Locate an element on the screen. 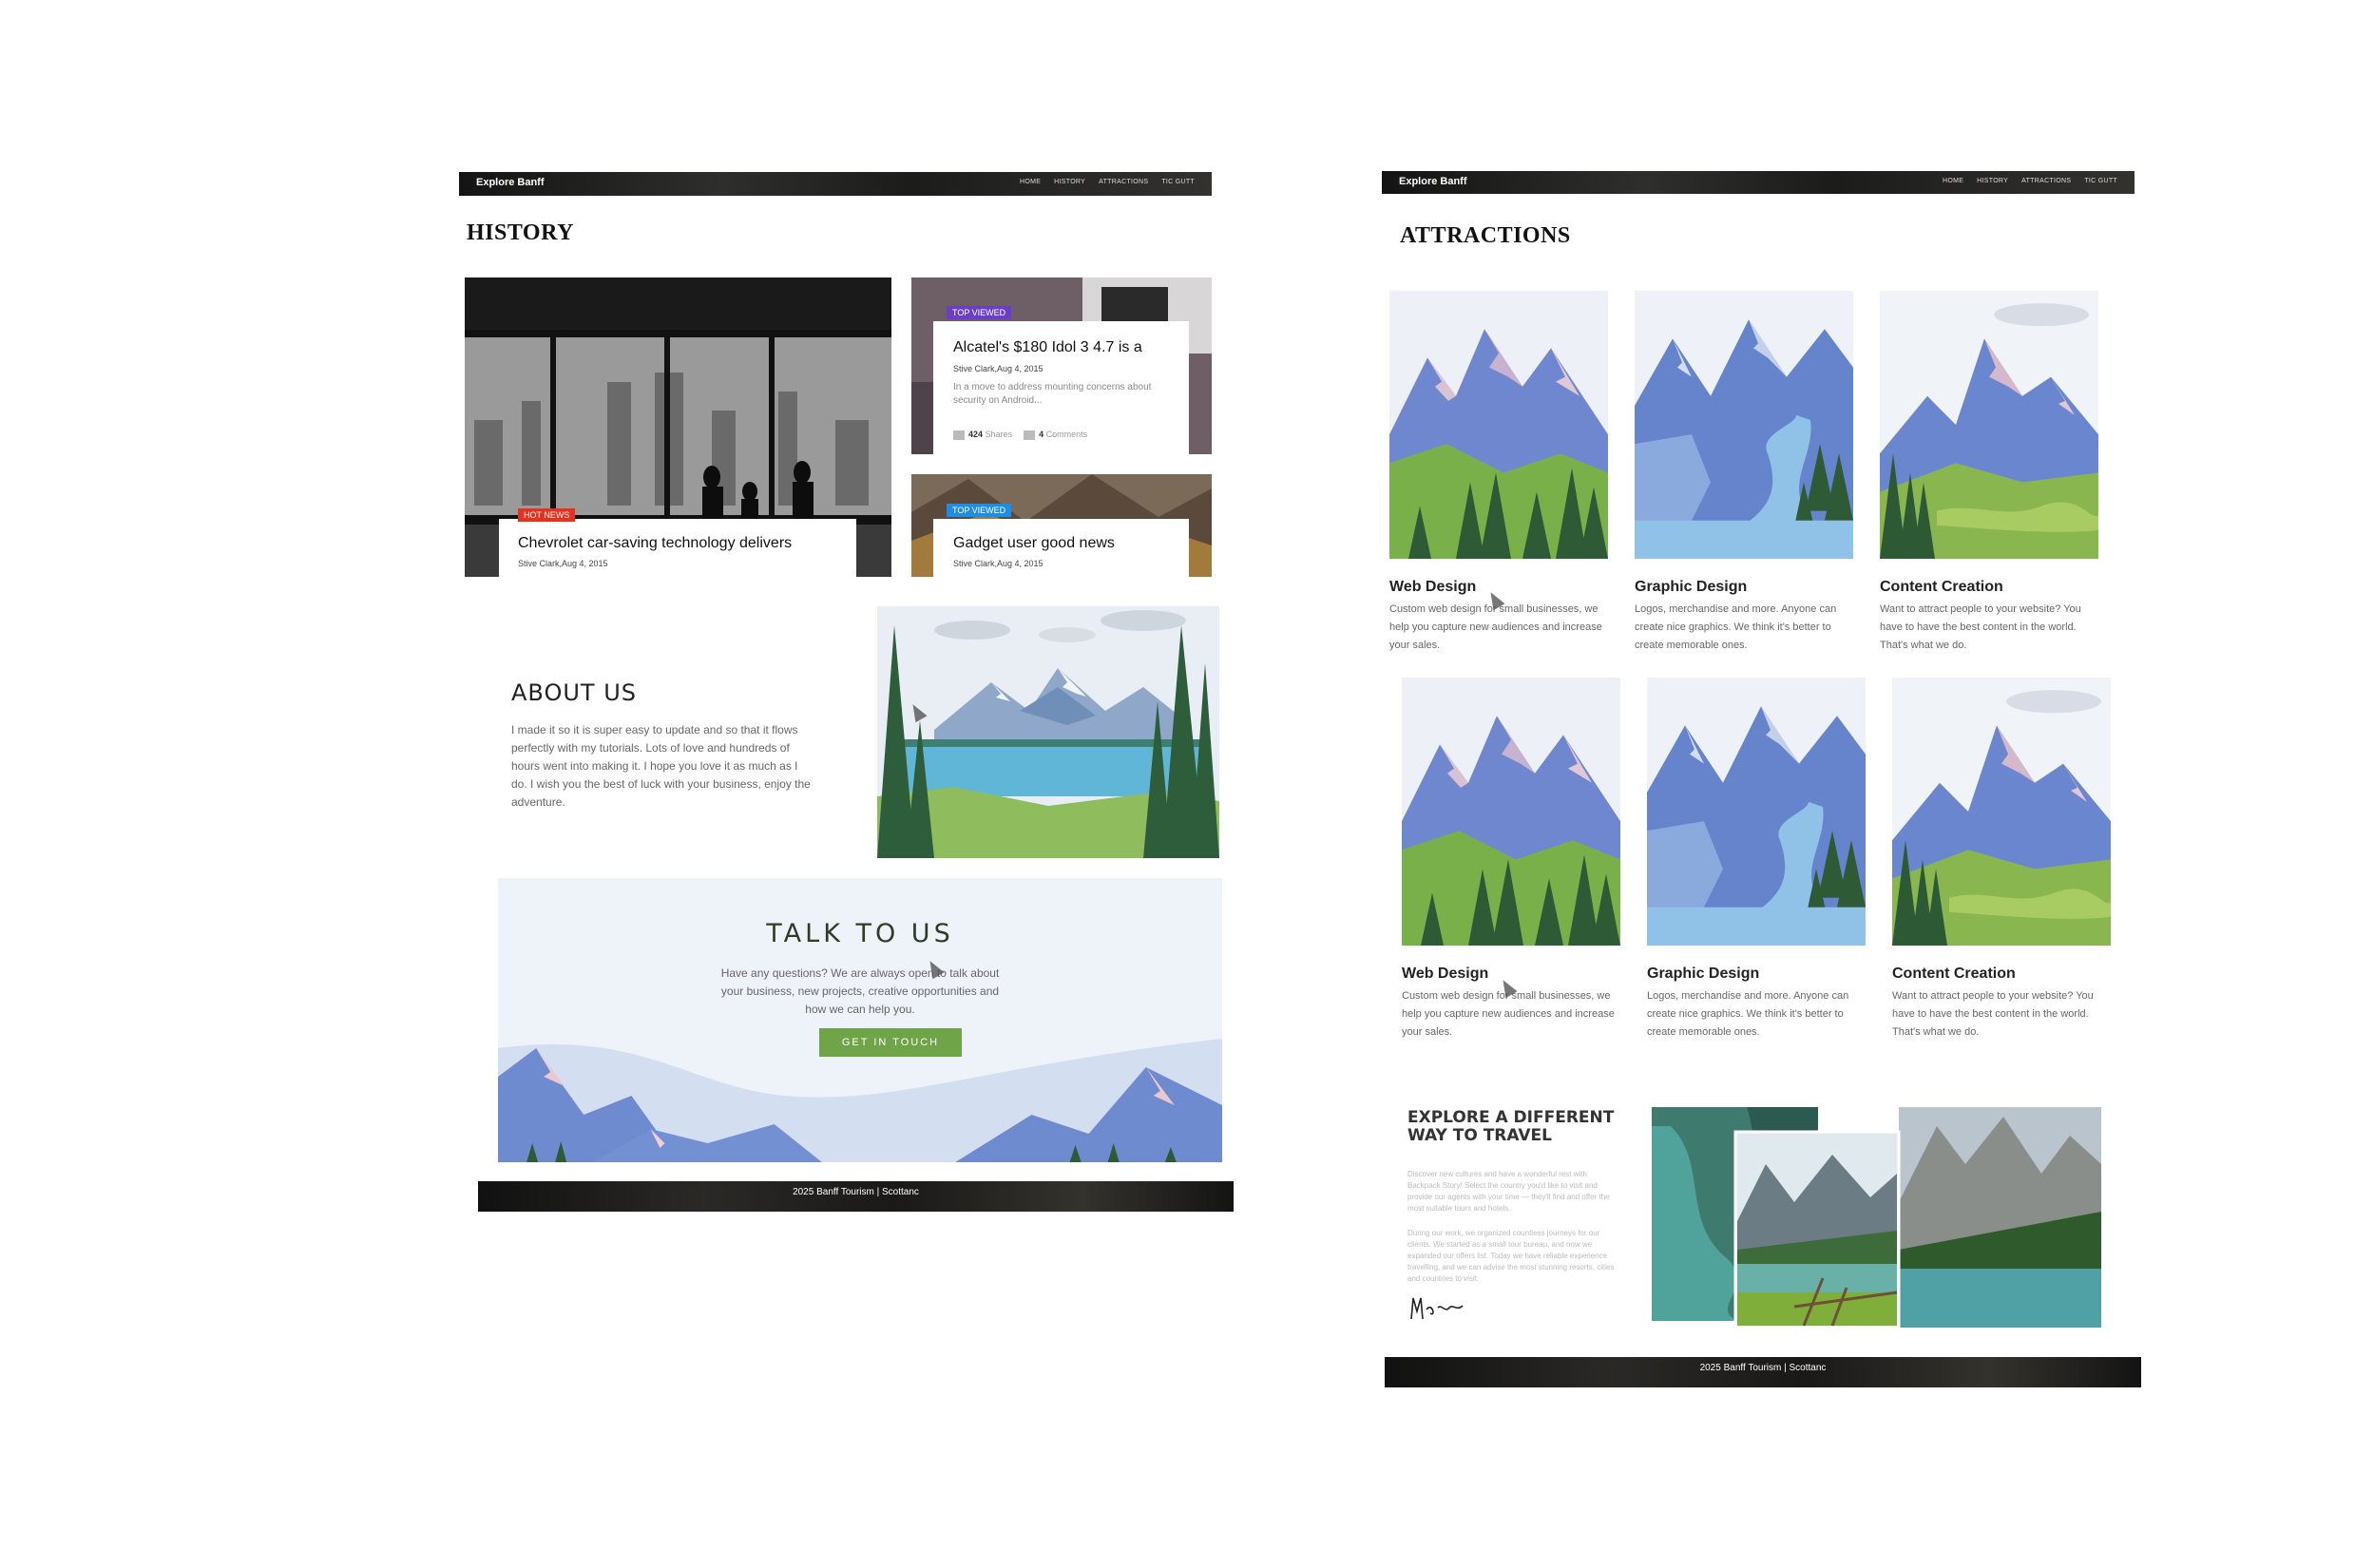  comment-icon is located at coordinates (1030, 435).